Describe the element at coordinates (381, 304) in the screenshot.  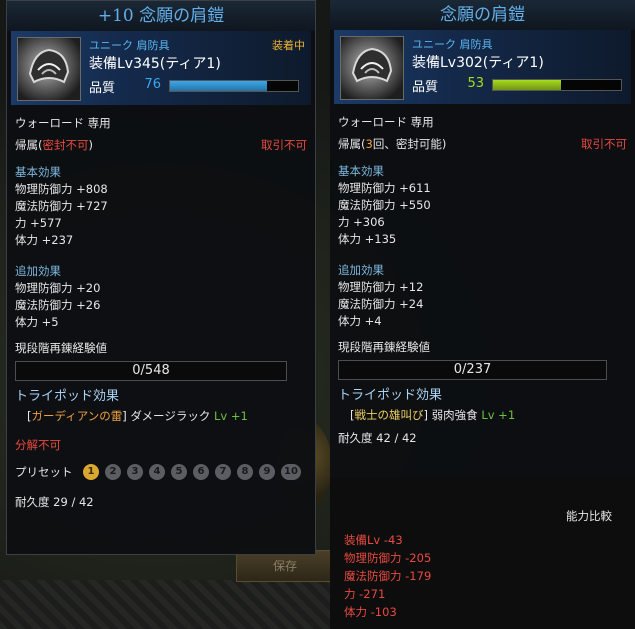
I see `stat-line: 魔法防御力 +24` at that location.